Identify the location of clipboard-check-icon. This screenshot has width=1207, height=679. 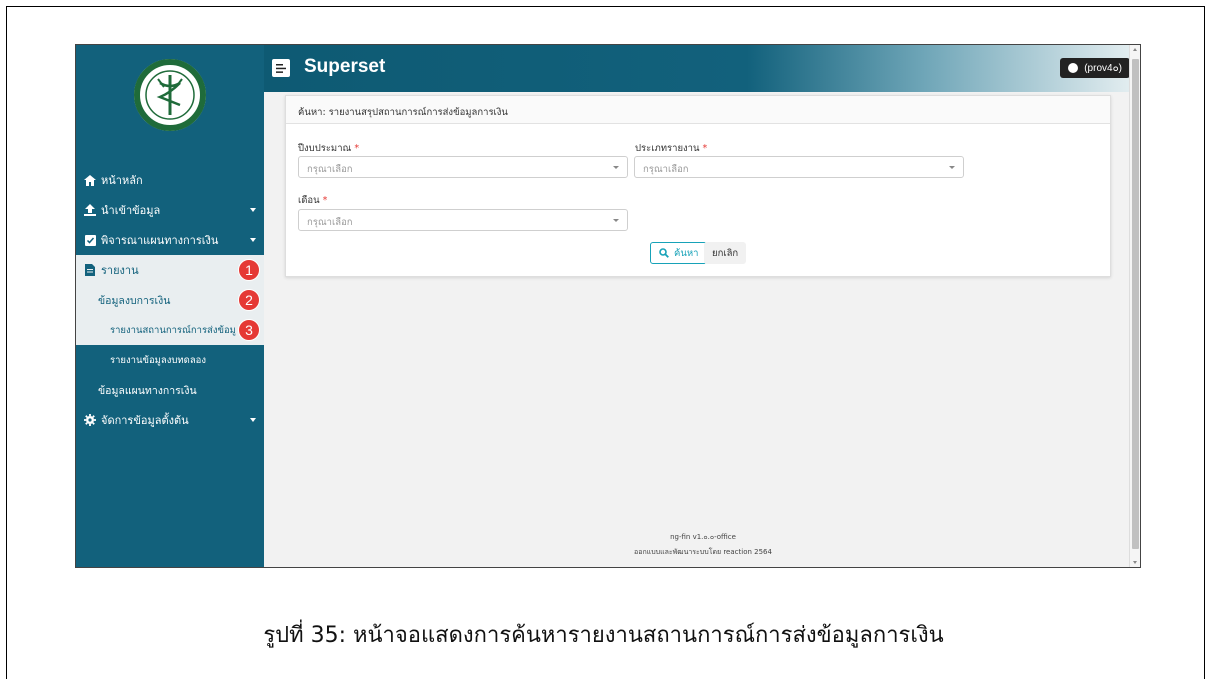
(90, 240).